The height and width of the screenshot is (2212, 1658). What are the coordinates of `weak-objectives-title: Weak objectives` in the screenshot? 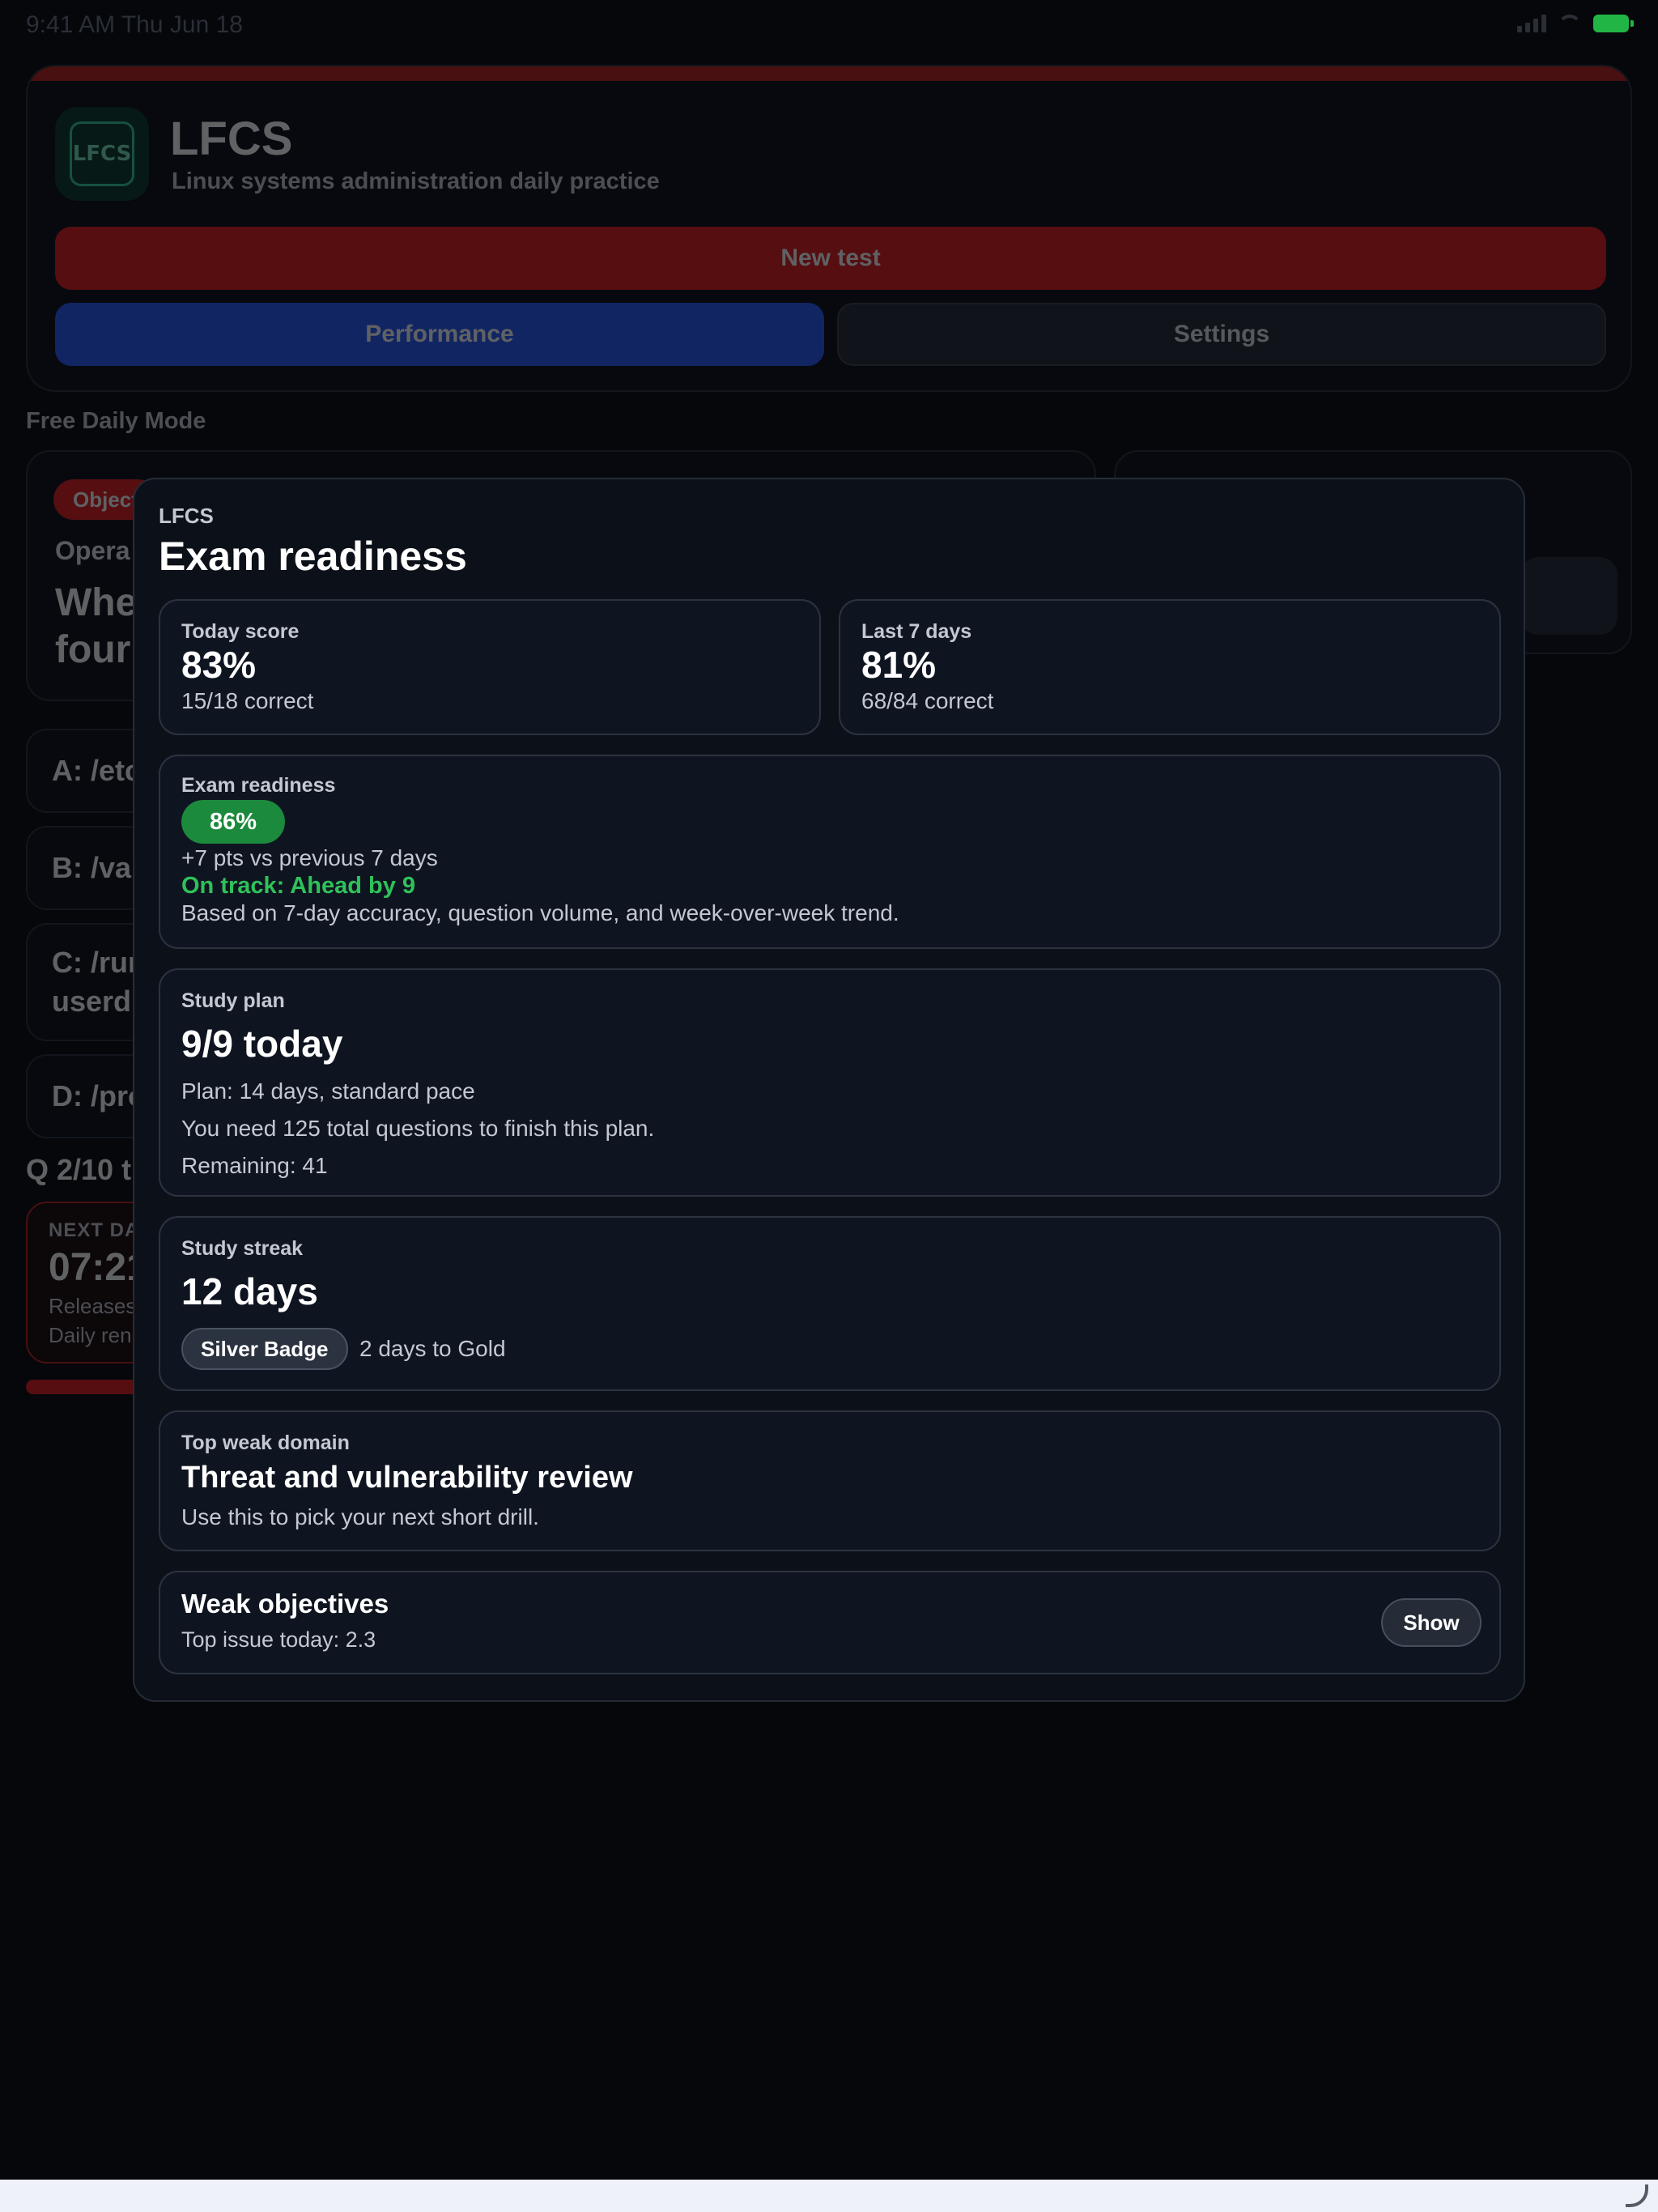 It's located at (285, 1604).